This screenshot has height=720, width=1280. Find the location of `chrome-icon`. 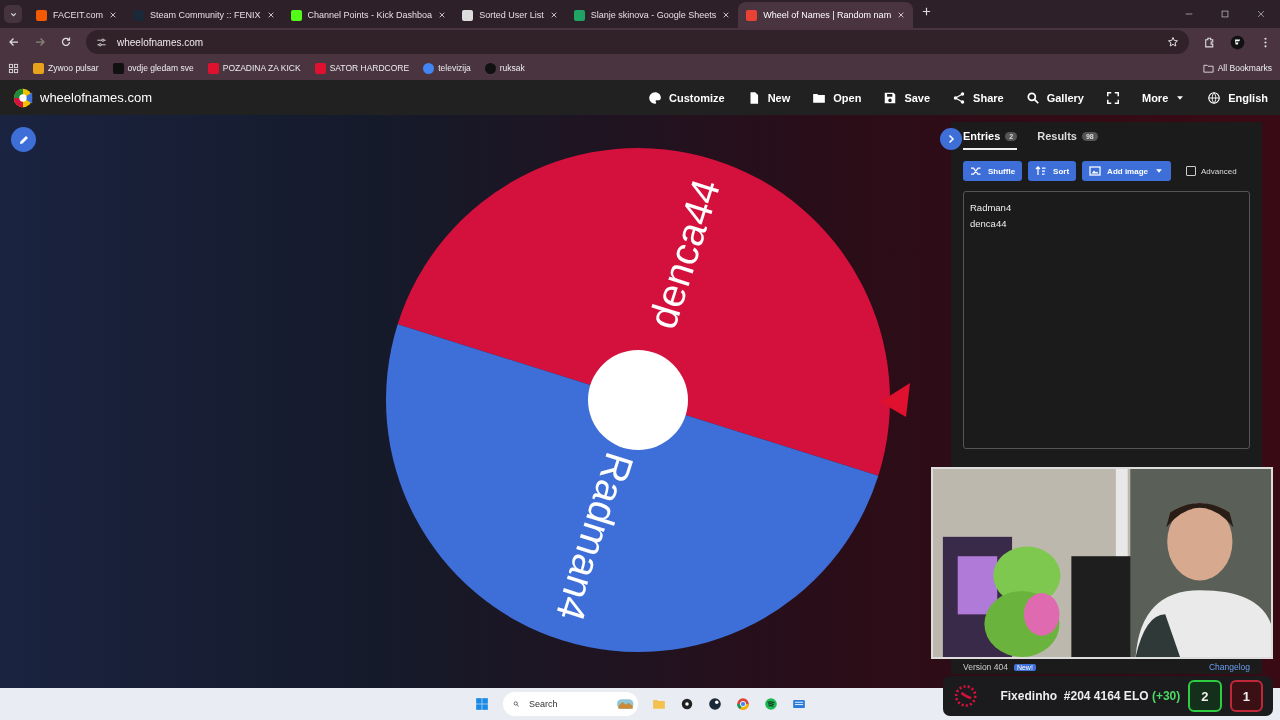

chrome-icon is located at coordinates (742, 704).